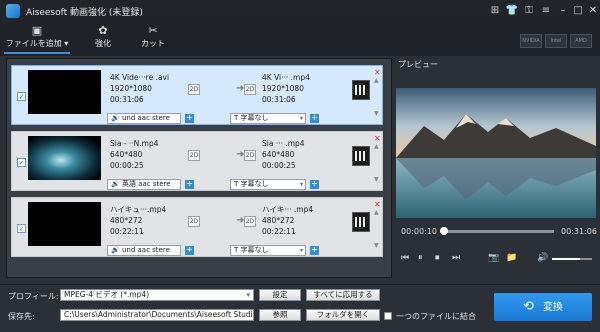 This screenshot has width=600, height=332. I want to click on convert-icon: ⟲, so click(528, 306).